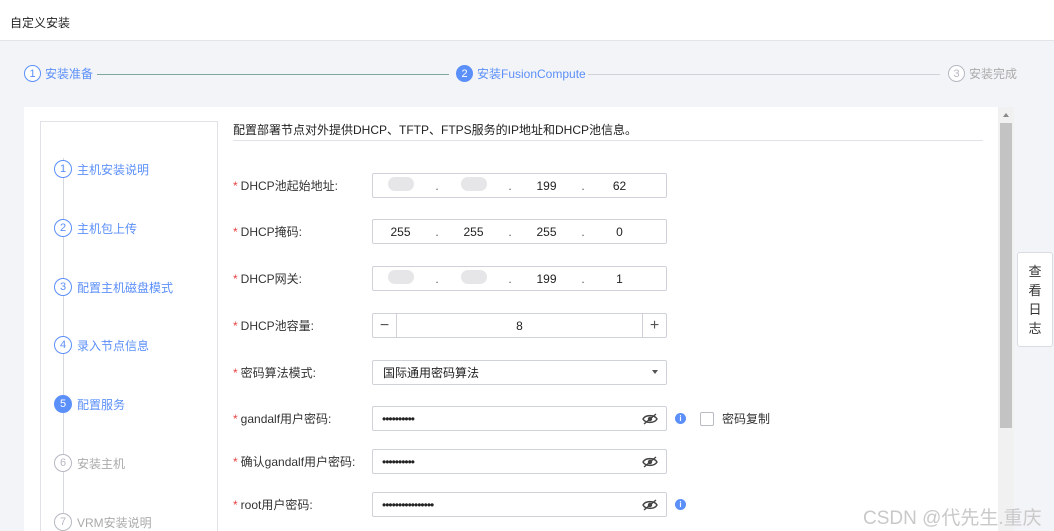 The height and width of the screenshot is (531, 1054). What do you see at coordinates (125, 287) in the screenshot?
I see `nav-label: 配置主机磁盘模式` at bounding box center [125, 287].